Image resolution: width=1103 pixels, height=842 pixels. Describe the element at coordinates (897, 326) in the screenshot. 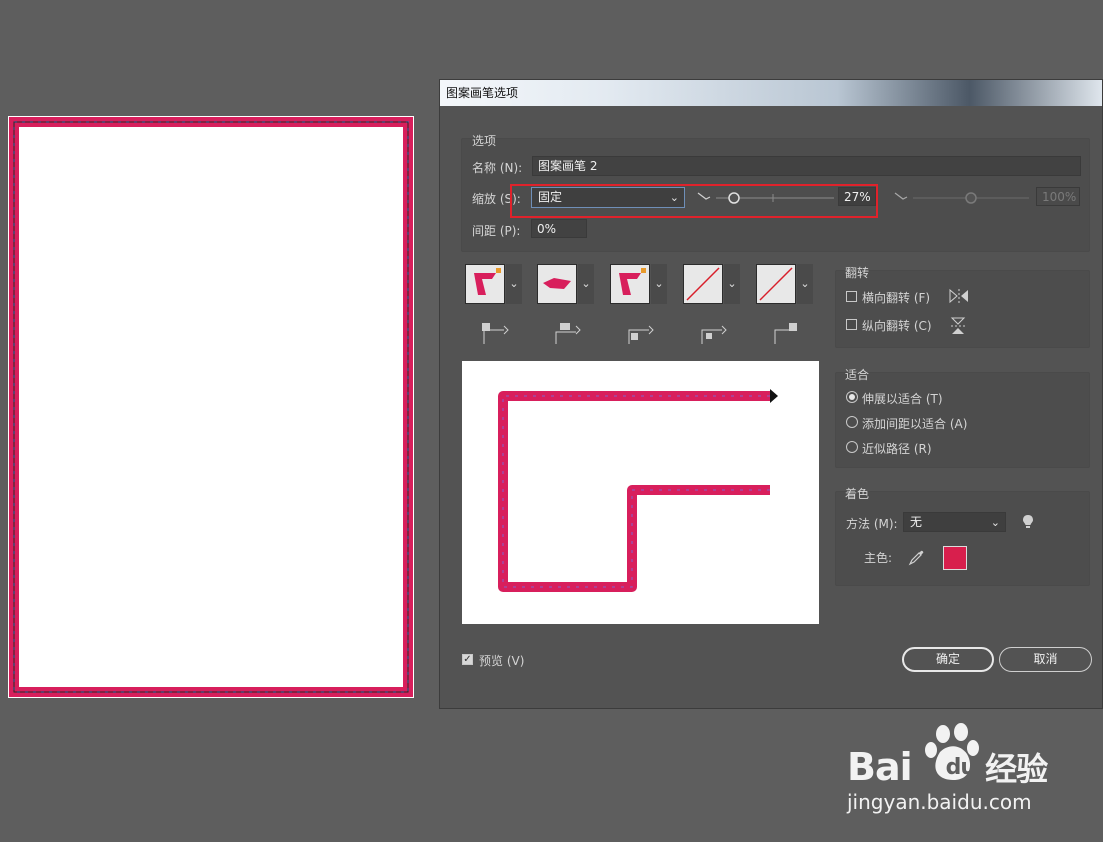

I see `flip-across-label: 纵向翻转 (C)` at that location.